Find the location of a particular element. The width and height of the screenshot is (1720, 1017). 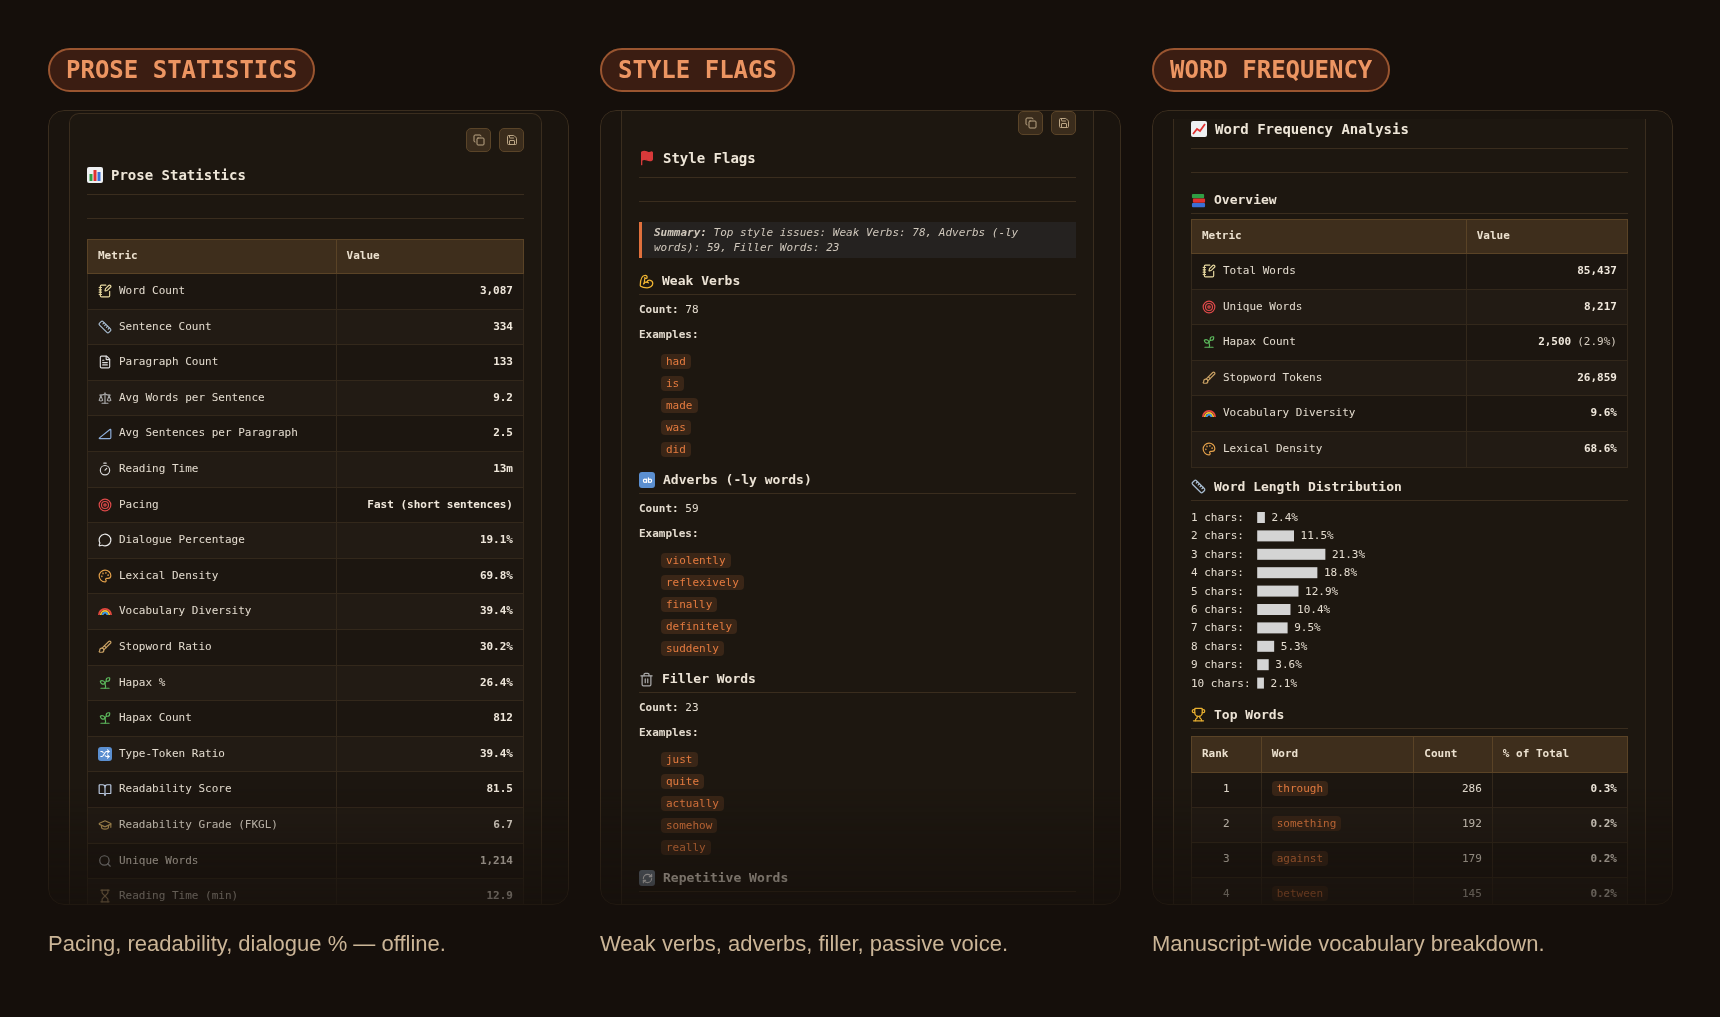

value-label: 9.5% is located at coordinates (1307, 627).